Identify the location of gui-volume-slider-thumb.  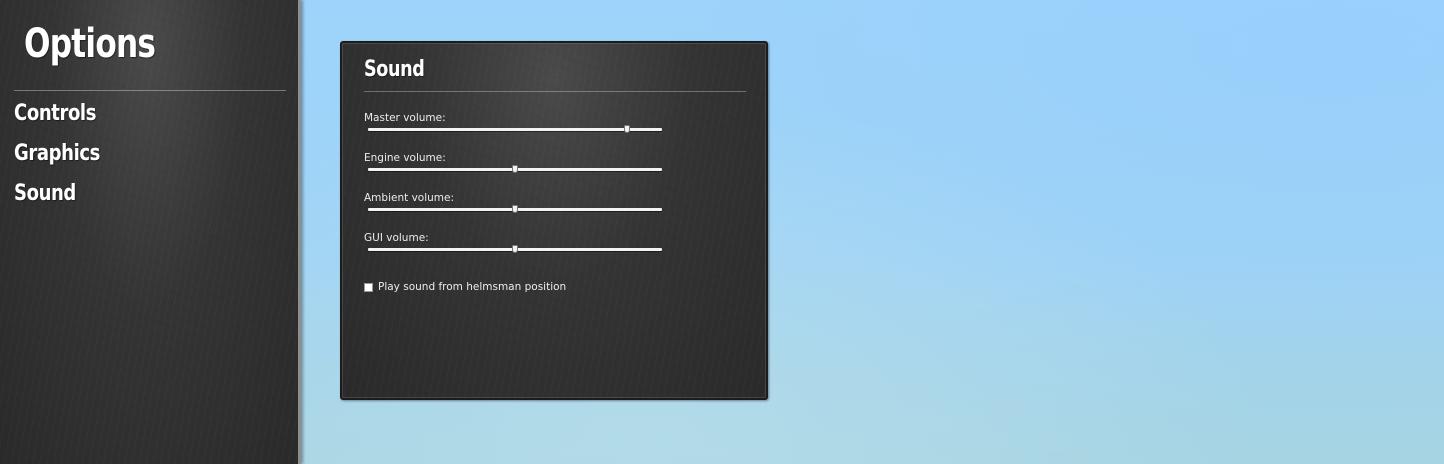
(515, 249).